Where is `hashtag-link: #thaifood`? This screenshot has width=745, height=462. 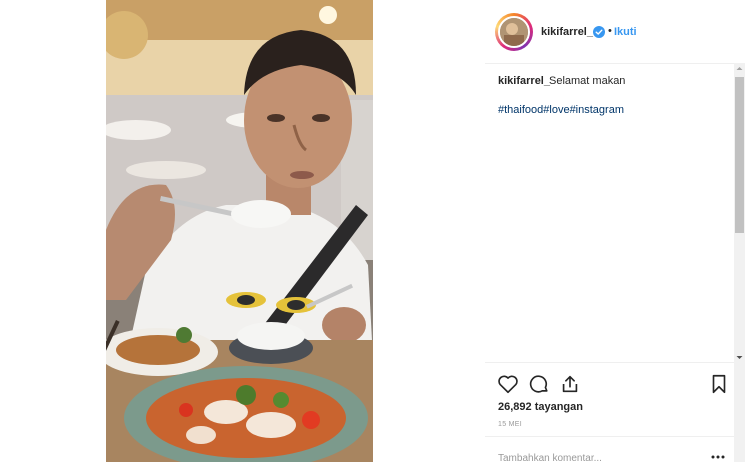 hashtag-link: #thaifood is located at coordinates (520, 110).